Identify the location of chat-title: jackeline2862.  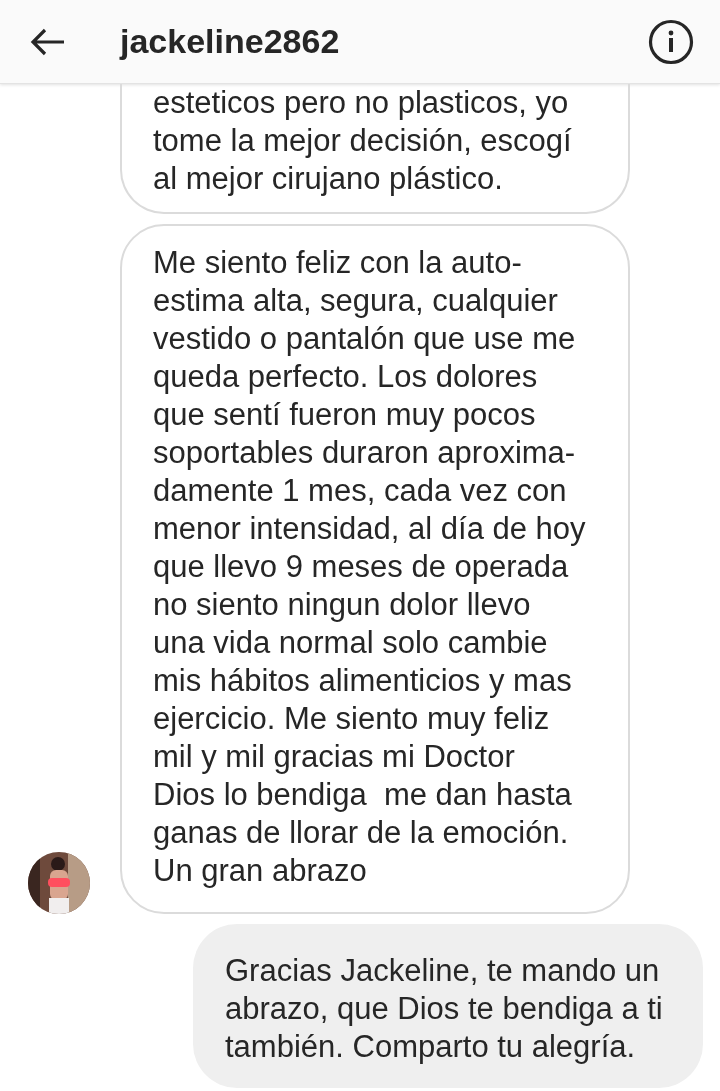
(230, 41).